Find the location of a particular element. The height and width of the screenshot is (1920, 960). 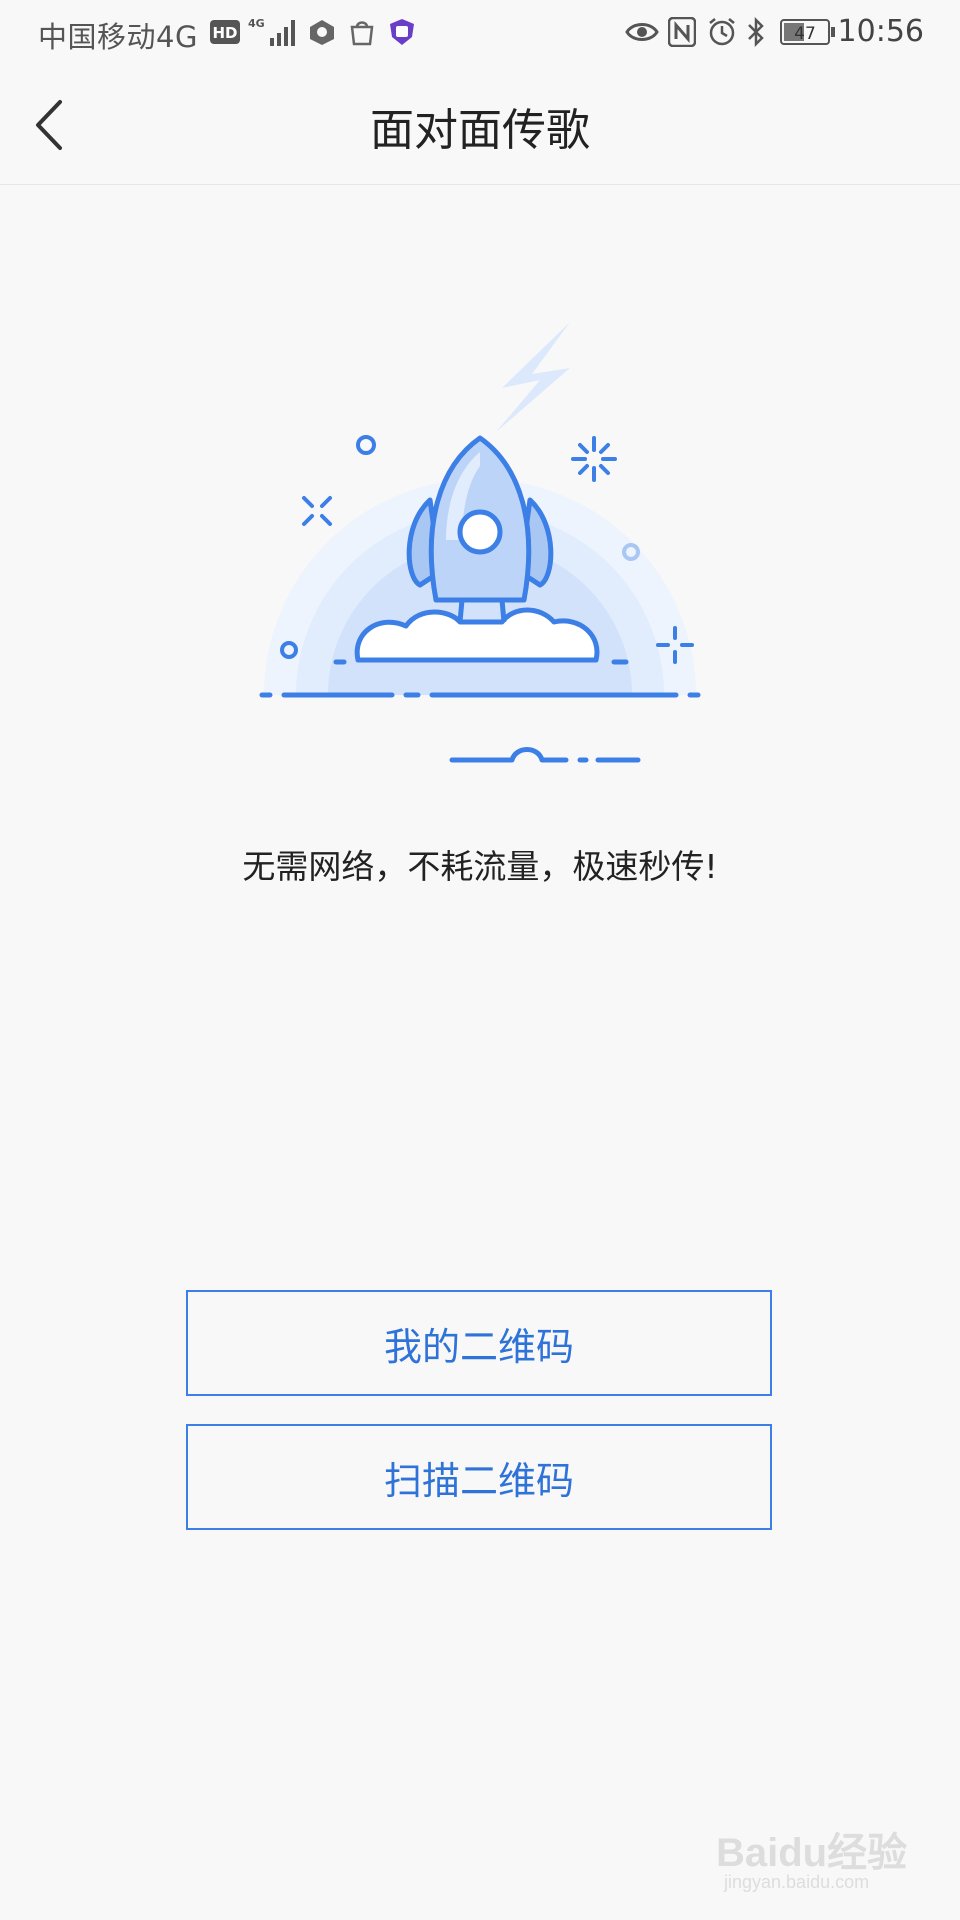

svg-text: 47 is located at coordinates (805, 34).